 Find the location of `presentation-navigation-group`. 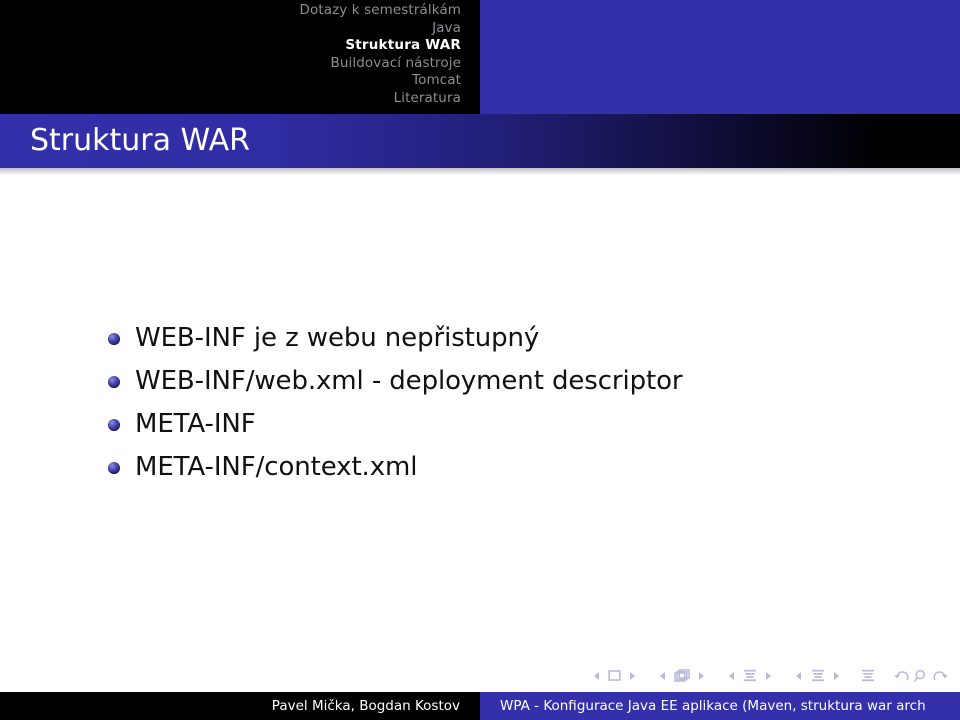

presentation-navigation-group is located at coordinates (868, 674).